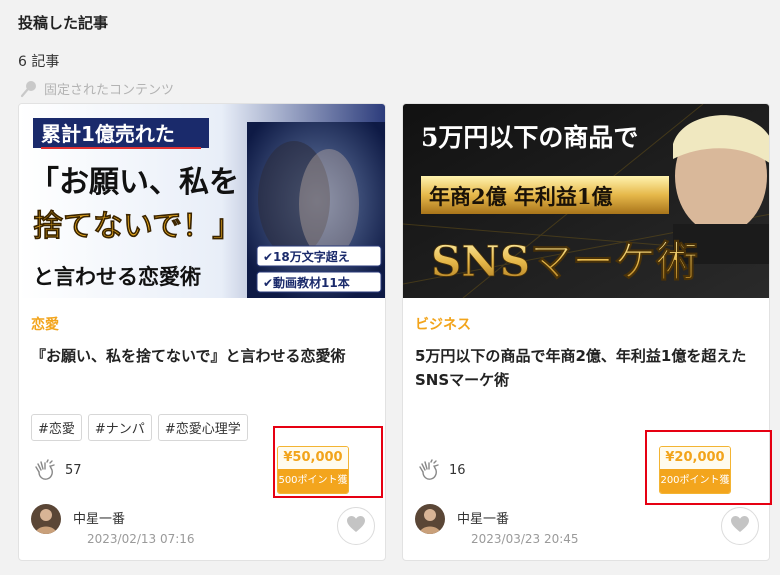 The height and width of the screenshot is (575, 780). I want to click on author-row: 中星一番 2023/02/13 07:16, so click(203, 526).